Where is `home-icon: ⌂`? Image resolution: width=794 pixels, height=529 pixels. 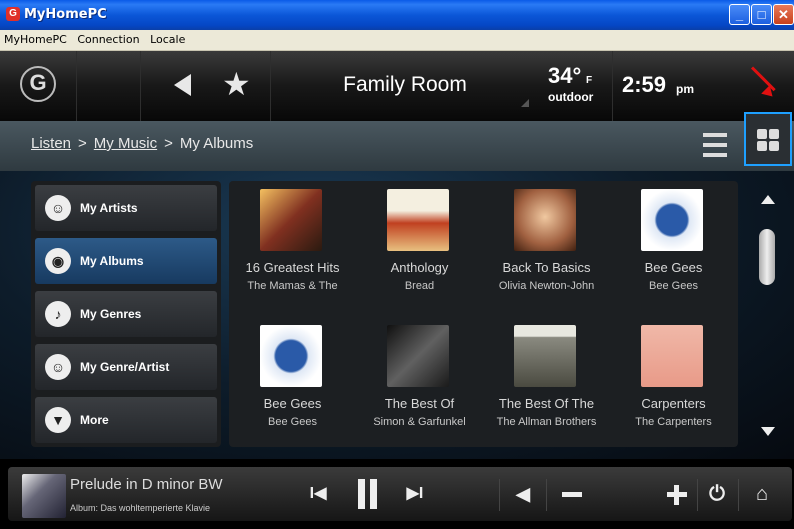
home-icon: ⌂ is located at coordinates (762, 494).